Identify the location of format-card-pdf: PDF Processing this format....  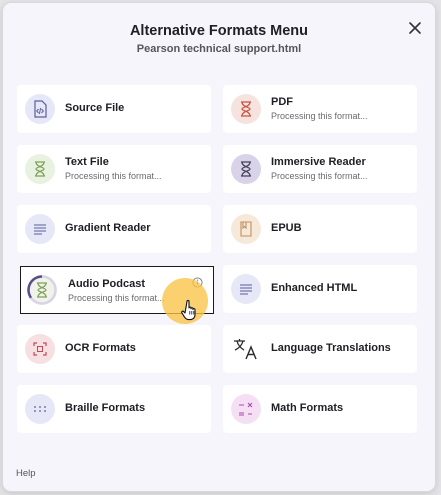
(320, 109).